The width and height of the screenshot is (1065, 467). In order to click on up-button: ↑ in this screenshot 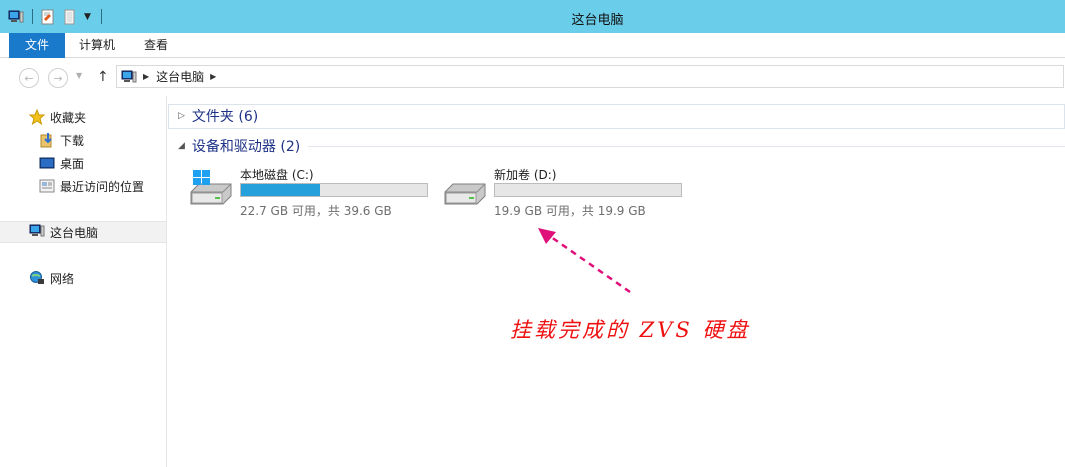, I will do `click(103, 77)`.